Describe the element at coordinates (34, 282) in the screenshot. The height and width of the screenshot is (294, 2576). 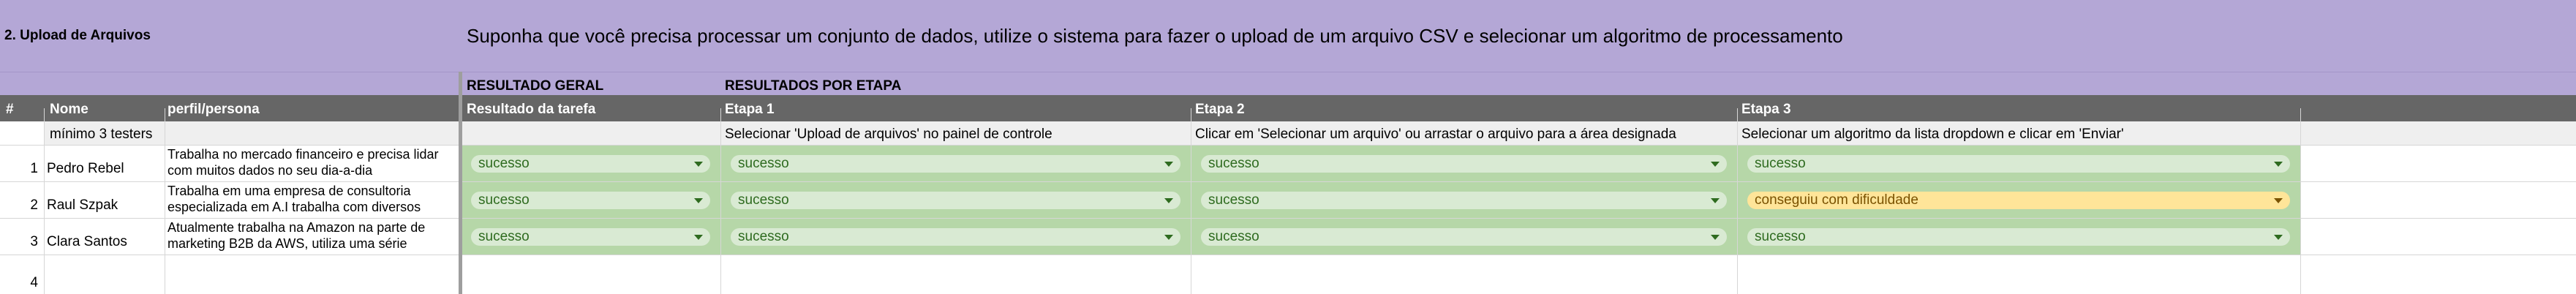
I see `row-number: 4` at that location.